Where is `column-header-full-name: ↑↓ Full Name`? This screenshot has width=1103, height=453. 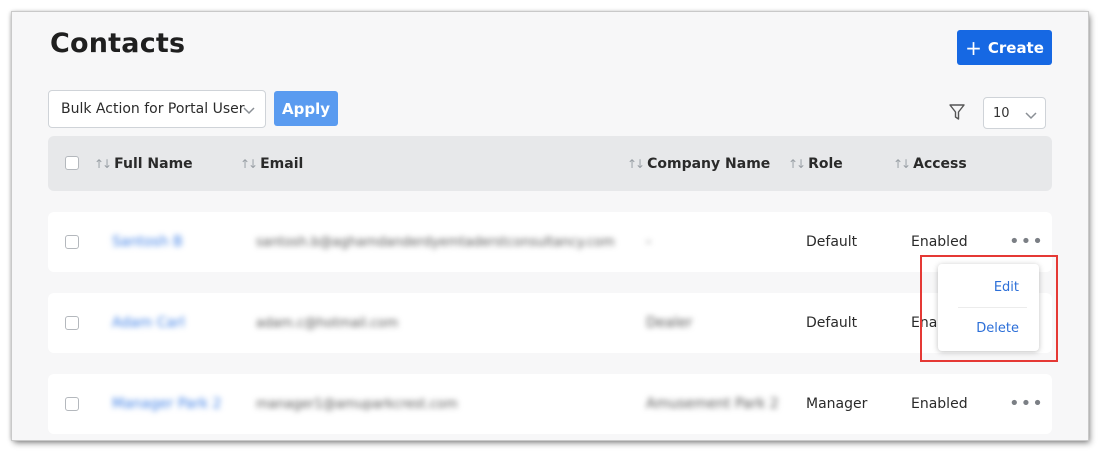 column-header-full-name: ↑↓ Full Name is located at coordinates (143, 163).